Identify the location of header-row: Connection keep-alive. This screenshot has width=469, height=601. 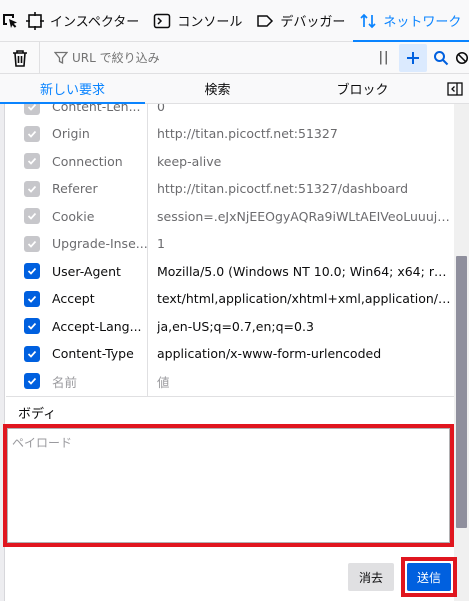
(230, 162).